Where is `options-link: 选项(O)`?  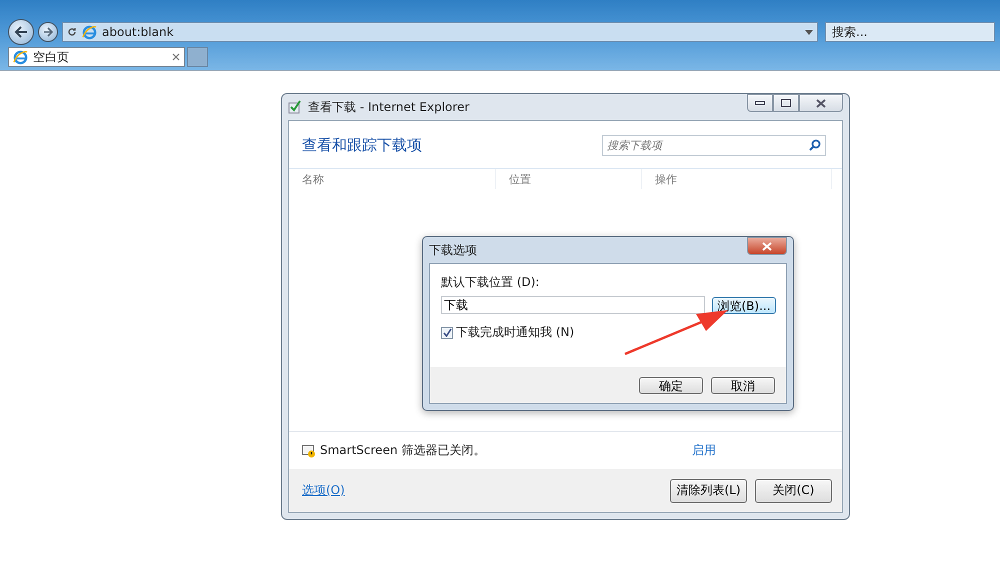
options-link: 选项(O) is located at coordinates (323, 490).